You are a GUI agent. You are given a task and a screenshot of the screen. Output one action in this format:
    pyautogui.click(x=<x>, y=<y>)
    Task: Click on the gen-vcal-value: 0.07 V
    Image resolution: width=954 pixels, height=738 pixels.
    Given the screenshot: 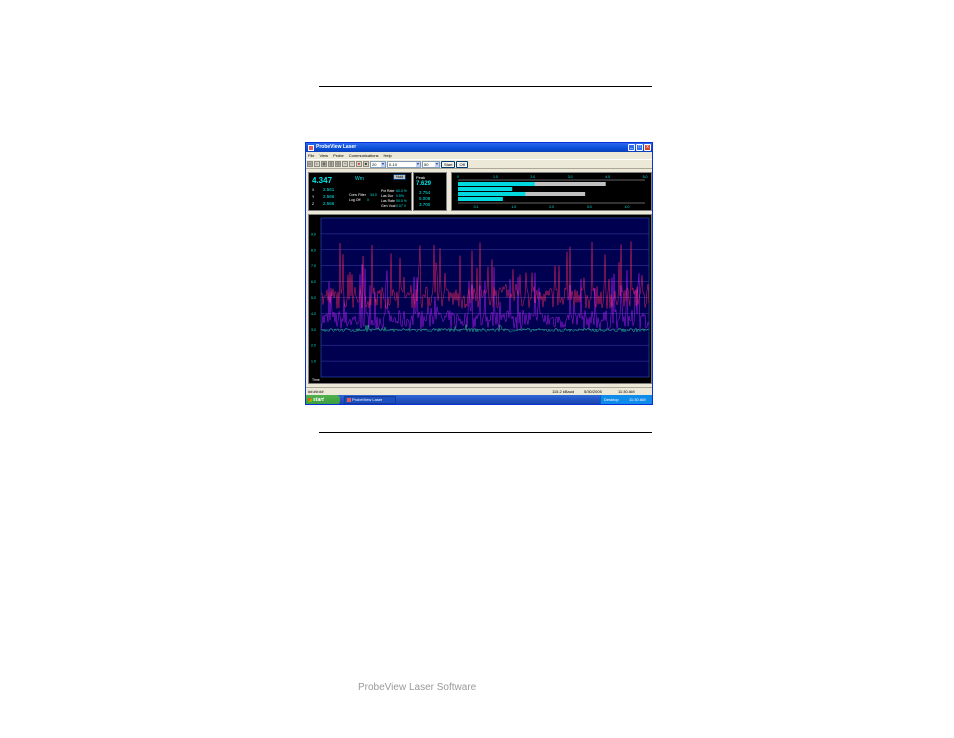 What is the action you would take?
    pyautogui.click(x=401, y=206)
    